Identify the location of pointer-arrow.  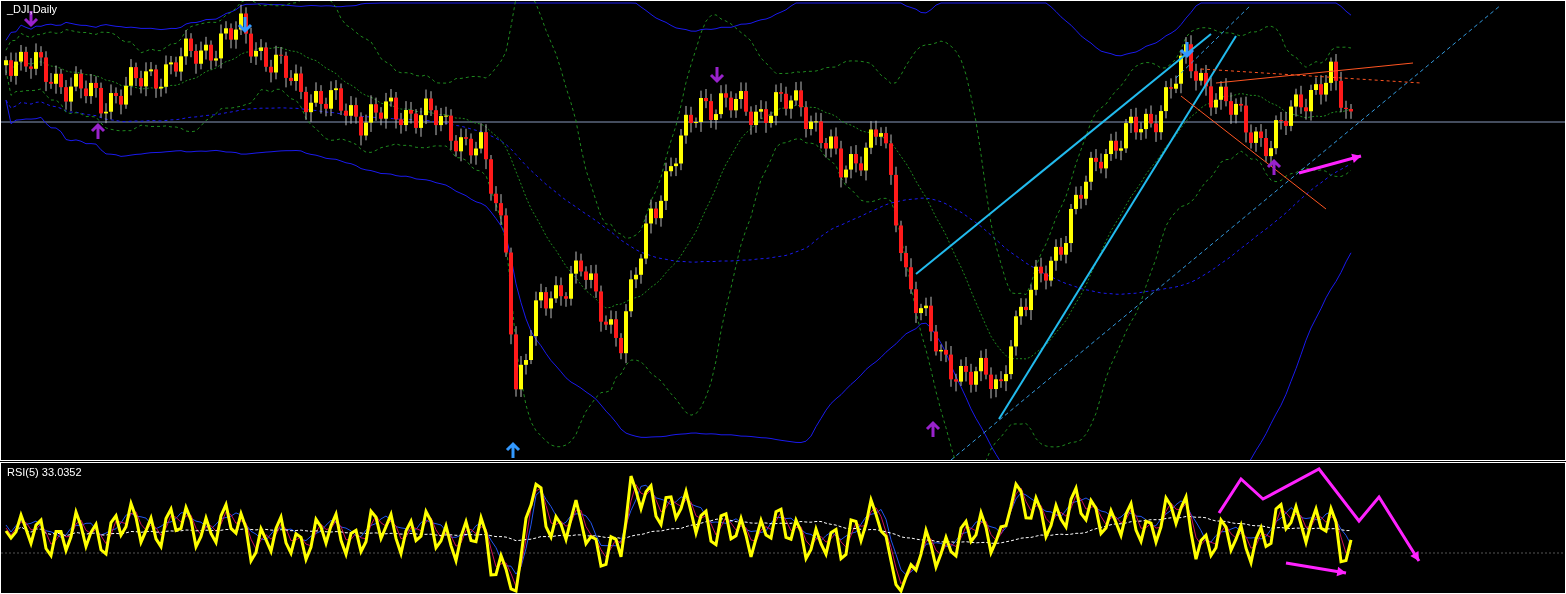
(1330, 164).